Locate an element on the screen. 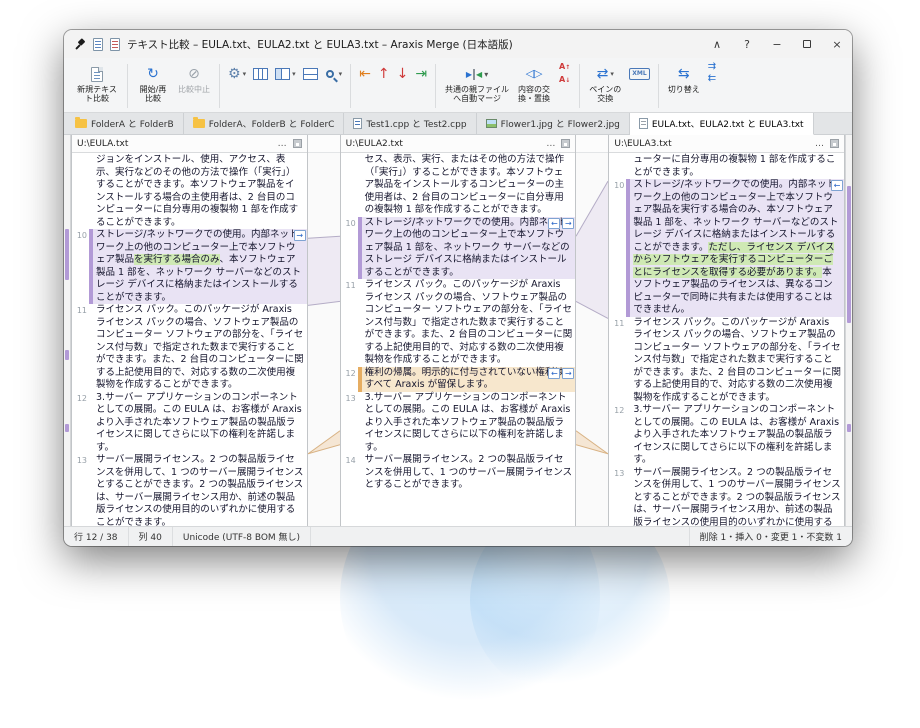  layout-three-panes-button is located at coordinates (260, 74).